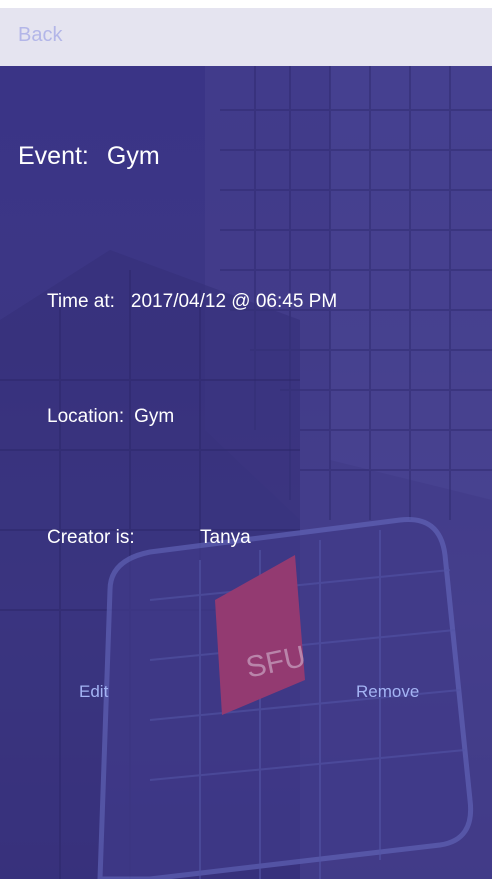 This screenshot has height=879, width=492. What do you see at coordinates (154, 416) in the screenshot?
I see `location-value: Gym` at bounding box center [154, 416].